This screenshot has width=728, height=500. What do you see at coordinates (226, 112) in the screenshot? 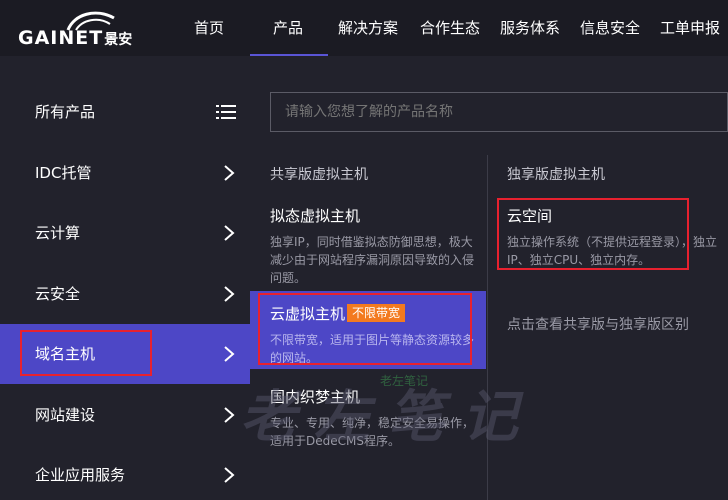
I see `list-icon` at bounding box center [226, 112].